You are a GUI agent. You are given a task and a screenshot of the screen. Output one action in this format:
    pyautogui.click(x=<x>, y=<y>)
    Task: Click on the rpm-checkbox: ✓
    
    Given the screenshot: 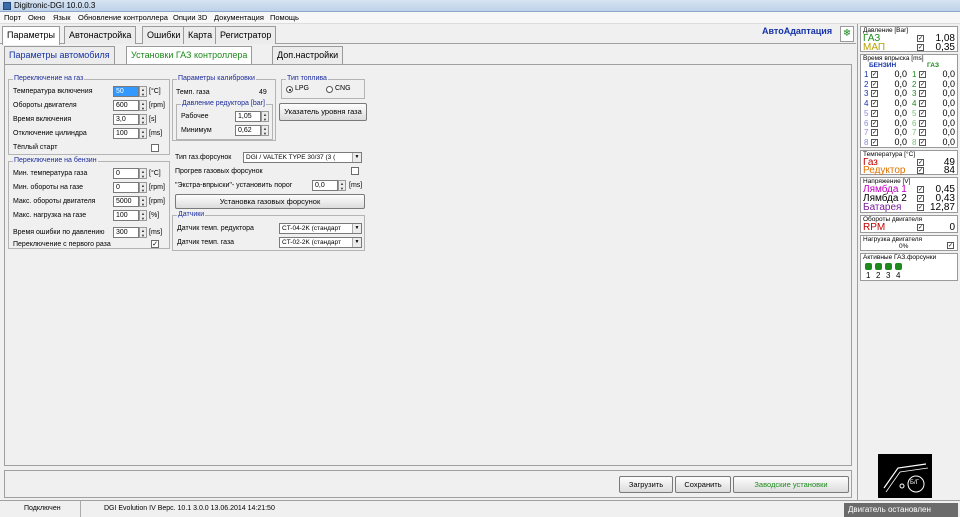 What is the action you would take?
    pyautogui.click(x=920, y=227)
    